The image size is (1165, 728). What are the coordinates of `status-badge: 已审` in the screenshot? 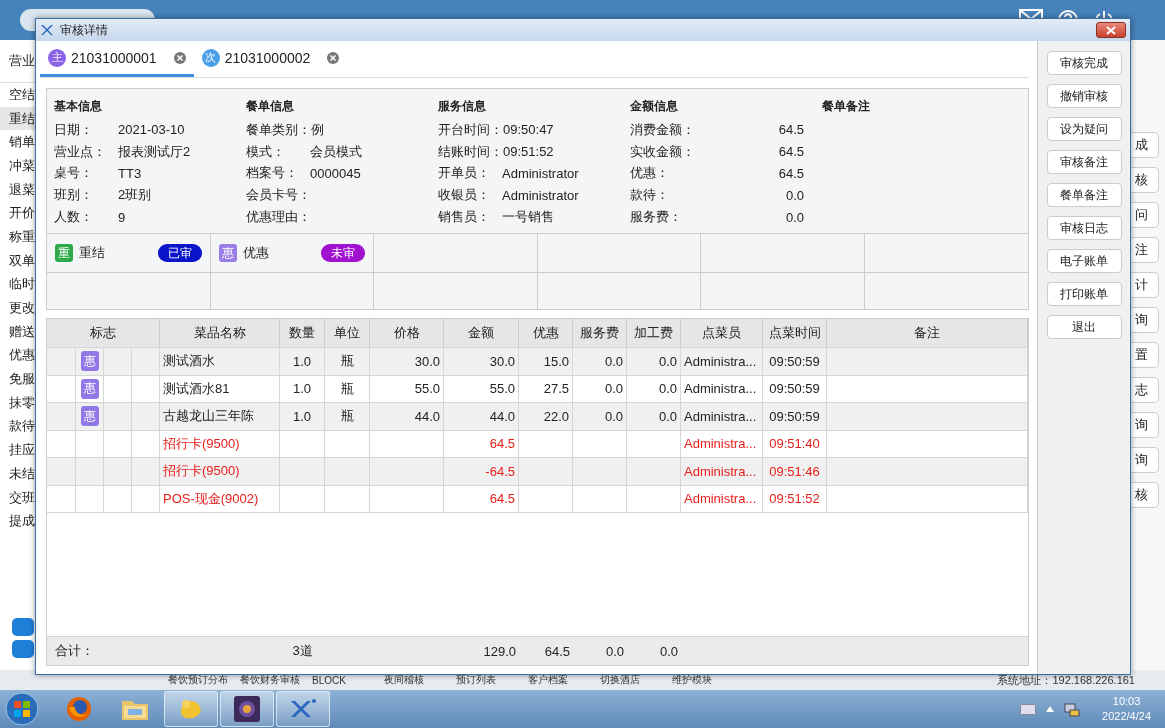 It's located at (179, 253).